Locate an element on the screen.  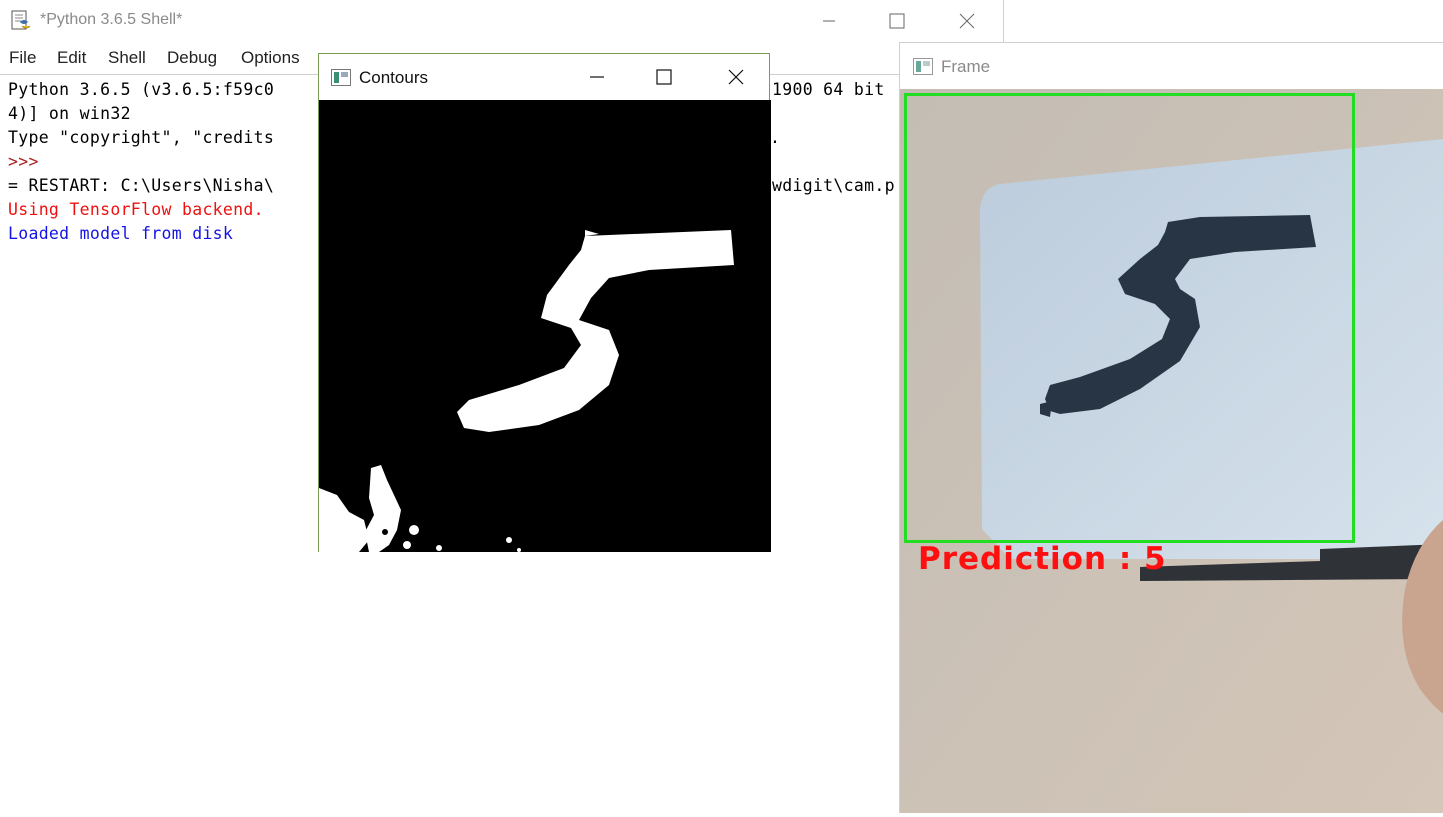
console-prompt: >>> is located at coordinates (23, 161).